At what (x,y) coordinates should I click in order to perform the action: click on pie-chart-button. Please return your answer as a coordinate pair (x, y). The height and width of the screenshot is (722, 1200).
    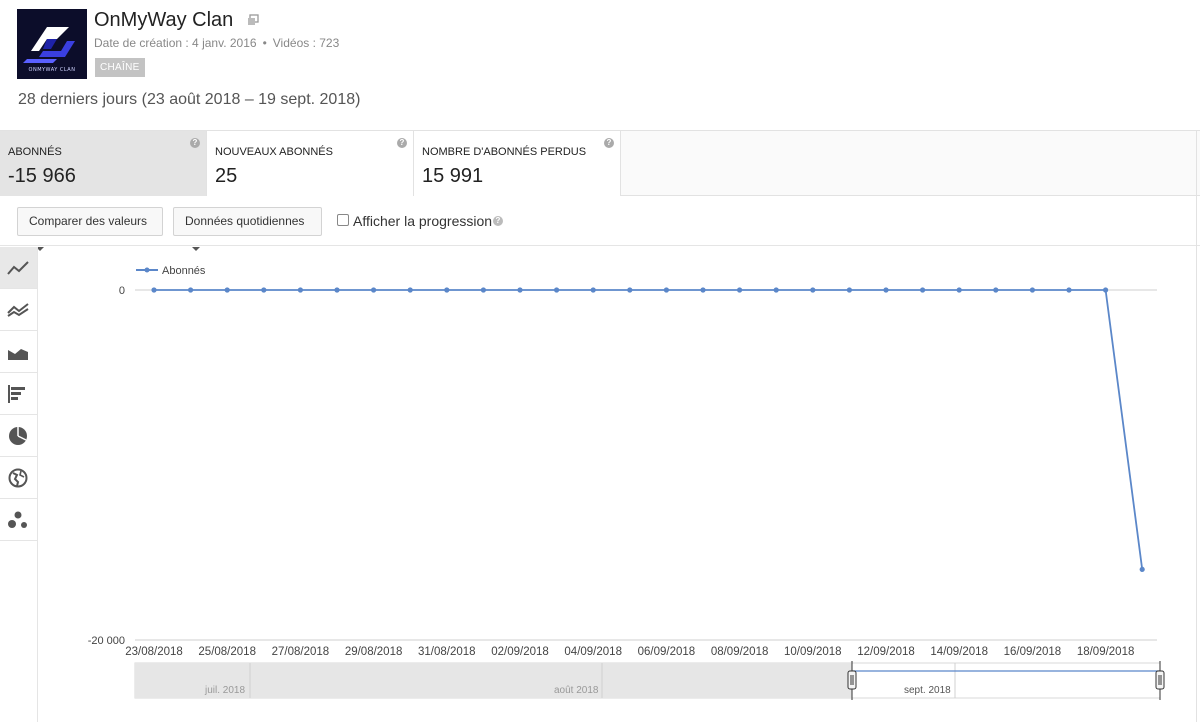
    Looking at the image, I should click on (18, 436).